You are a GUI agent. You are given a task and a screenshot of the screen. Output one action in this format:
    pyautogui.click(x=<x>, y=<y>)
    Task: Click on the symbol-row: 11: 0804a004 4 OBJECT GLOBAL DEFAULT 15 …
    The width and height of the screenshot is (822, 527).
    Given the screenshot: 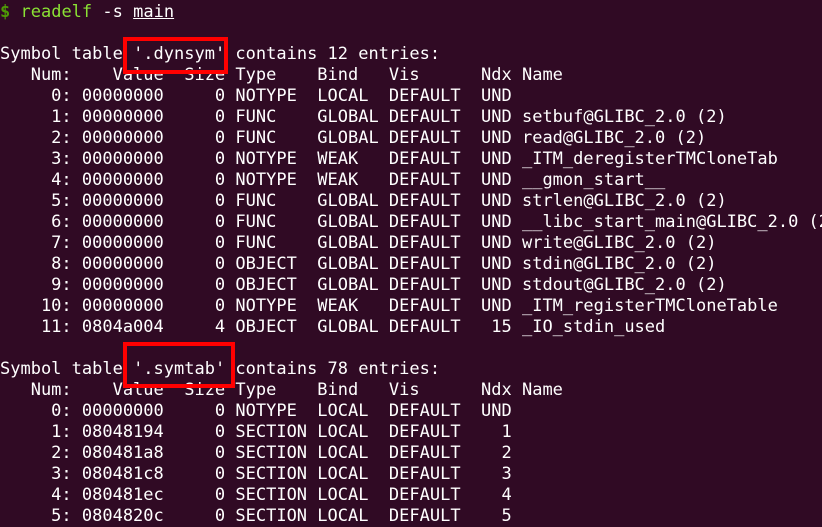 What is the action you would take?
    pyautogui.click(x=333, y=327)
    